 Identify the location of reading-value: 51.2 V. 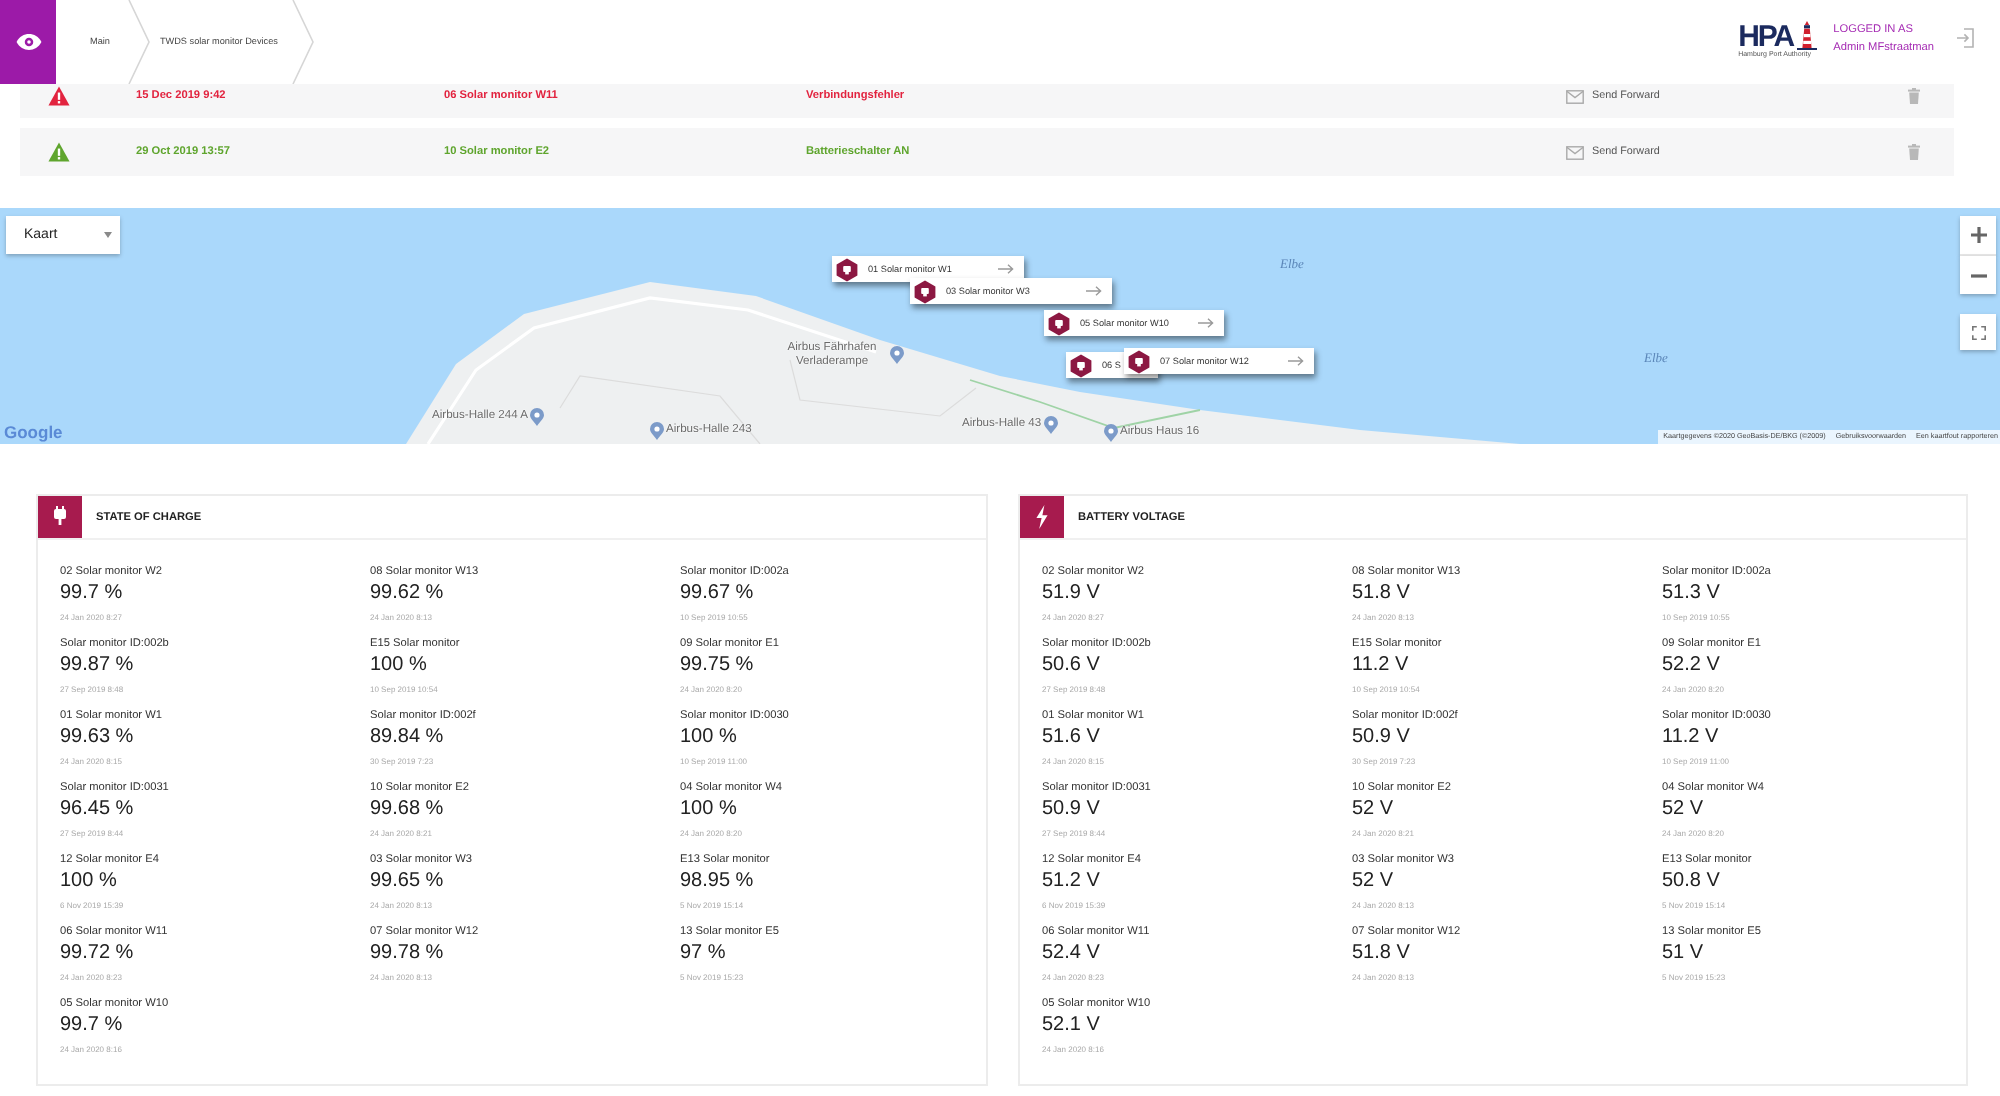
(1072, 882).